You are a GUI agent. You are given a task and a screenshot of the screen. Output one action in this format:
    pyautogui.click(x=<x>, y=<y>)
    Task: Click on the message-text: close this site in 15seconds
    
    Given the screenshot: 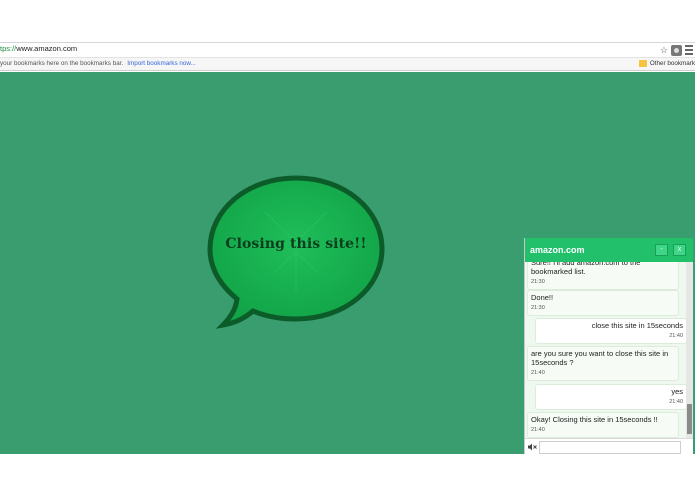 What is the action you would take?
    pyautogui.click(x=637, y=325)
    